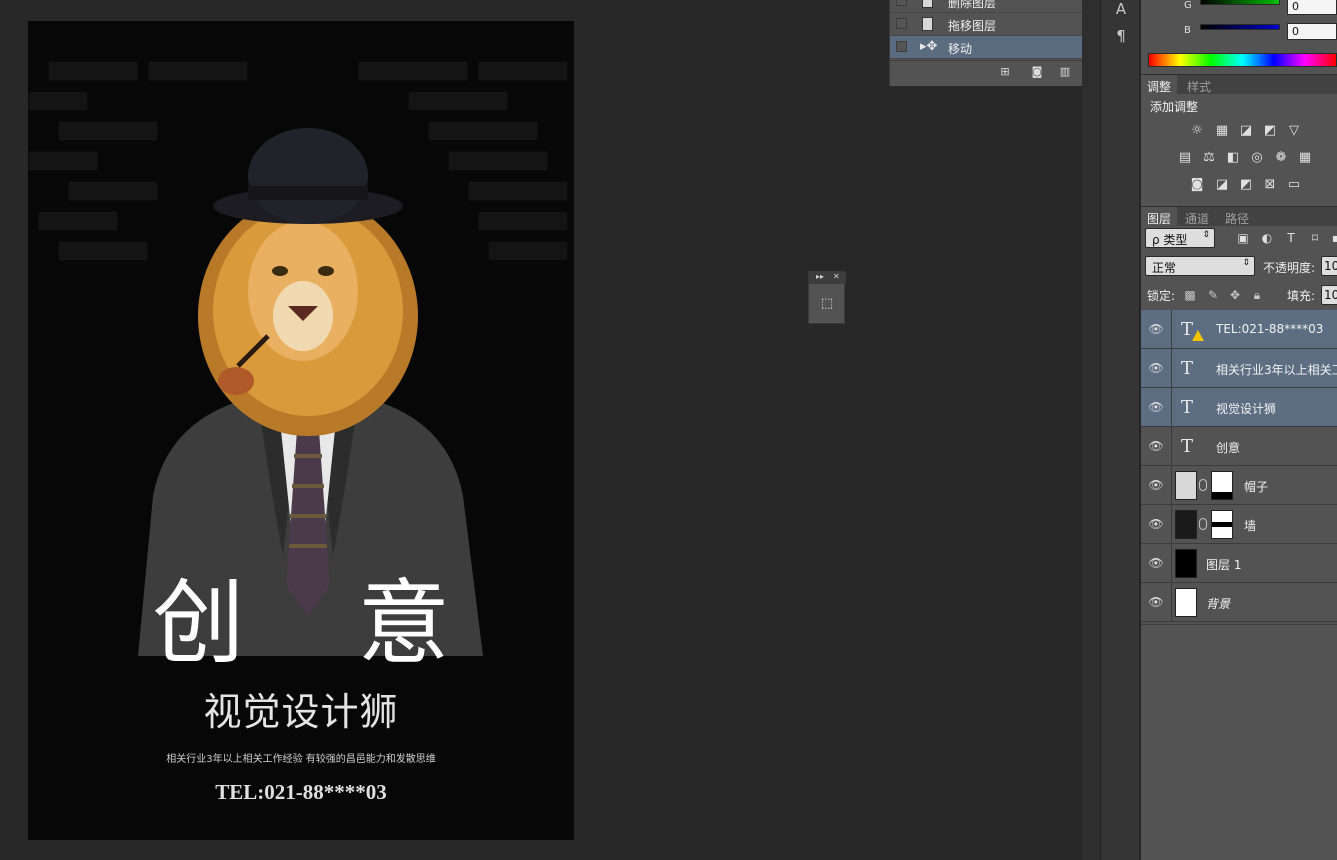 This screenshot has height=860, width=1337. What do you see at coordinates (987, 47) in the screenshot?
I see `history-item-selected: ▸✥ 移动` at bounding box center [987, 47].